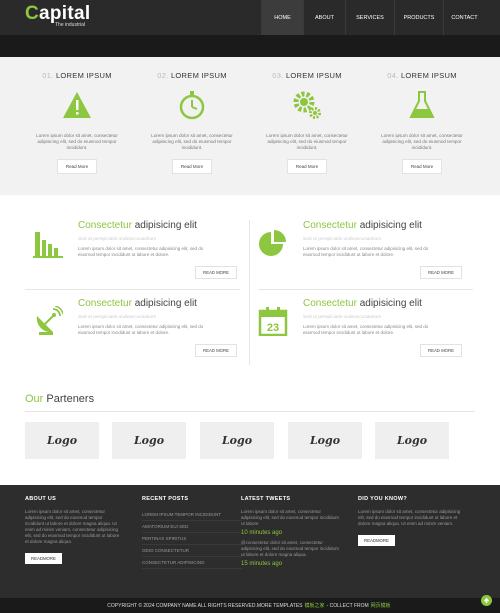 This screenshot has height=613, width=500. What do you see at coordinates (77, 75) in the screenshot?
I see `feature-title: 01. LOREM IPSUM` at bounding box center [77, 75].